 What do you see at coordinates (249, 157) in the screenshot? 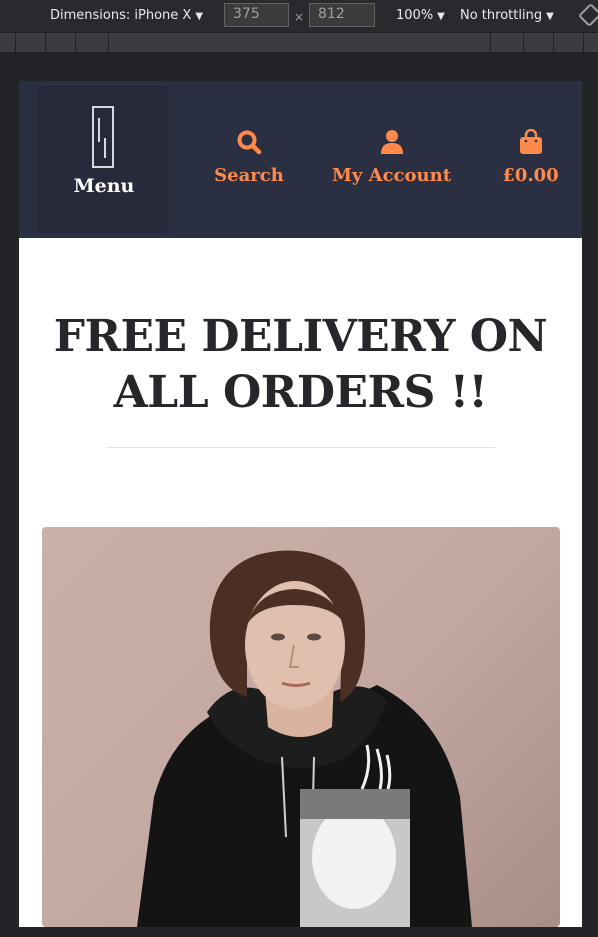
I see `search-button: Search` at bounding box center [249, 157].